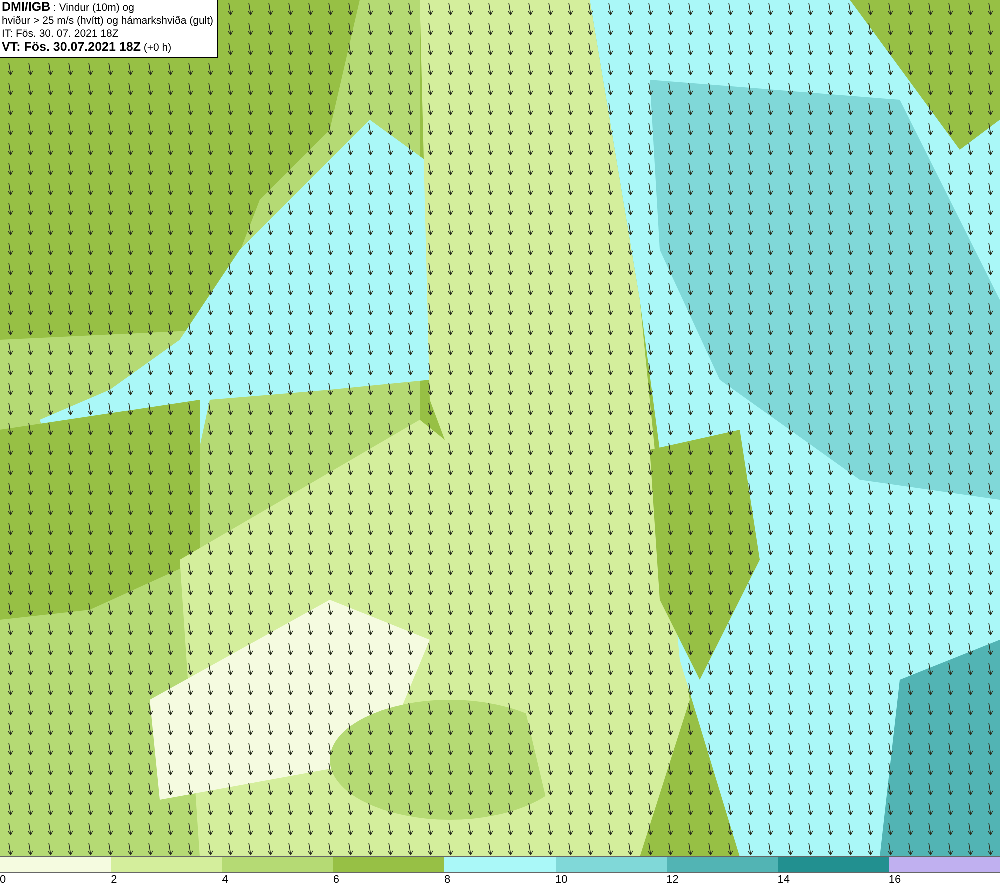 The image size is (1000, 887). Describe the element at coordinates (108, 21) in the screenshot. I see `title-line: hviður > 25 m/s (hvítt) og hámarkshviða (gult)` at that location.